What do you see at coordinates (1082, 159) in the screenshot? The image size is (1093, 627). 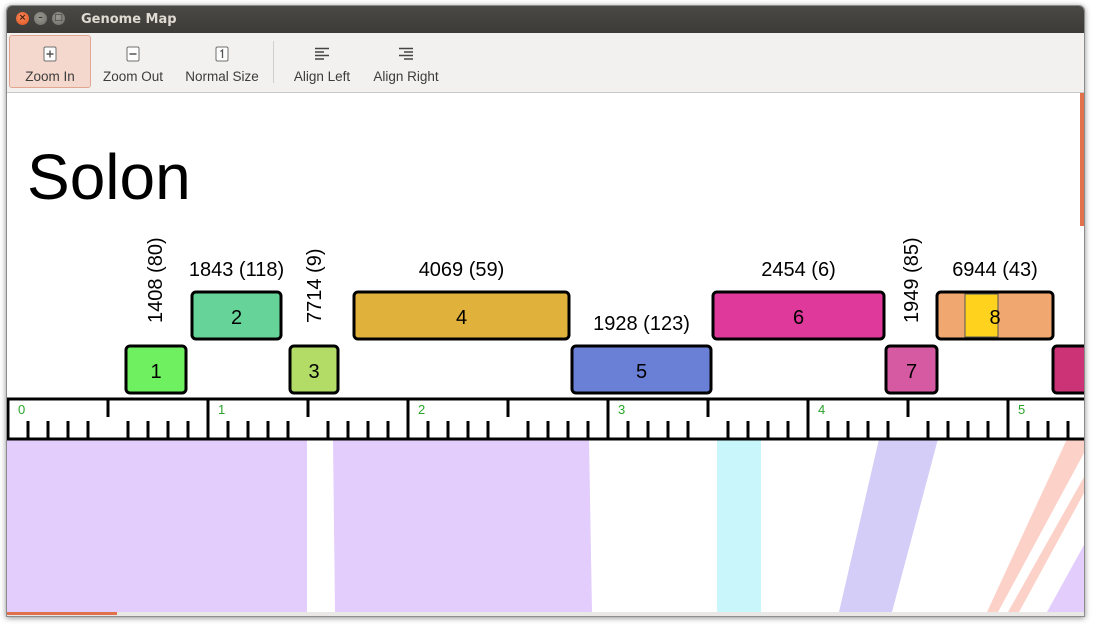 I see `vertical-scrollbar` at bounding box center [1082, 159].